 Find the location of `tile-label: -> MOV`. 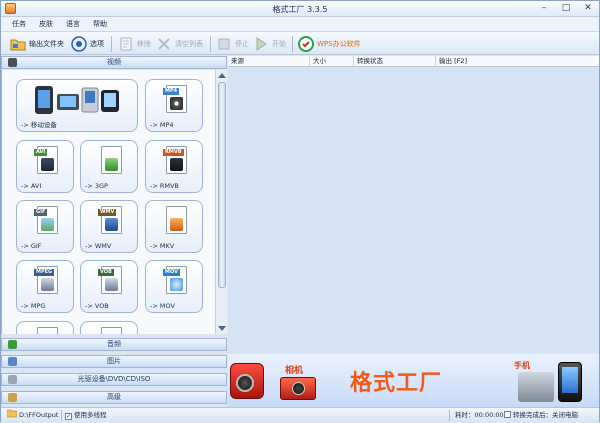

tile-label: -> MOV is located at coordinates (162, 306).